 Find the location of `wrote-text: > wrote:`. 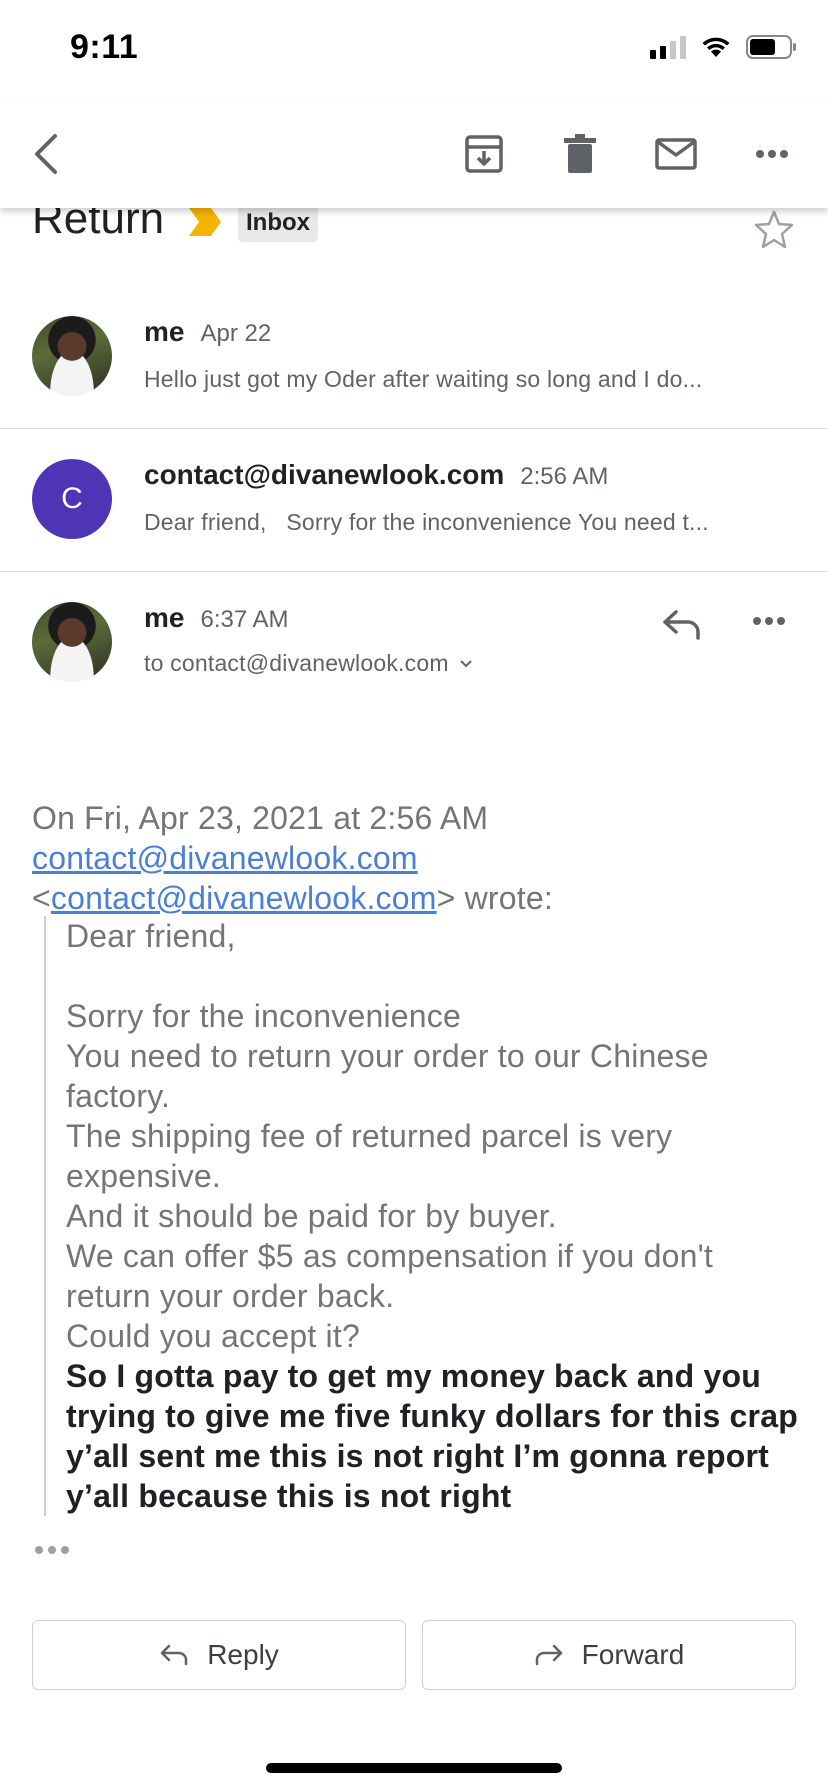

wrote-text: > wrote: is located at coordinates (494, 898).